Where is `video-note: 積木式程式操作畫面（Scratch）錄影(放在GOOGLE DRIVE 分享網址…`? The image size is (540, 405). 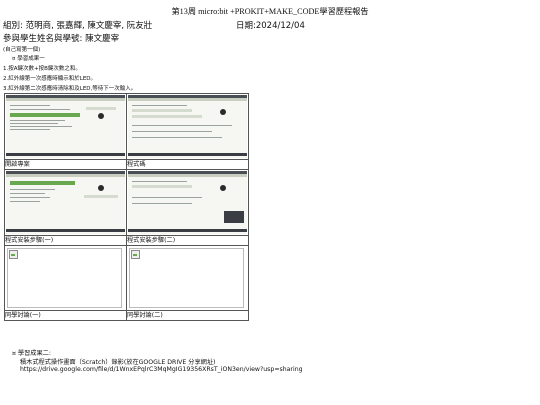
video-note: 積木式程式操作畫面（Scratch）錄影(放在GOOGLE DRIVE 分享網址… is located at coordinates (118, 362).